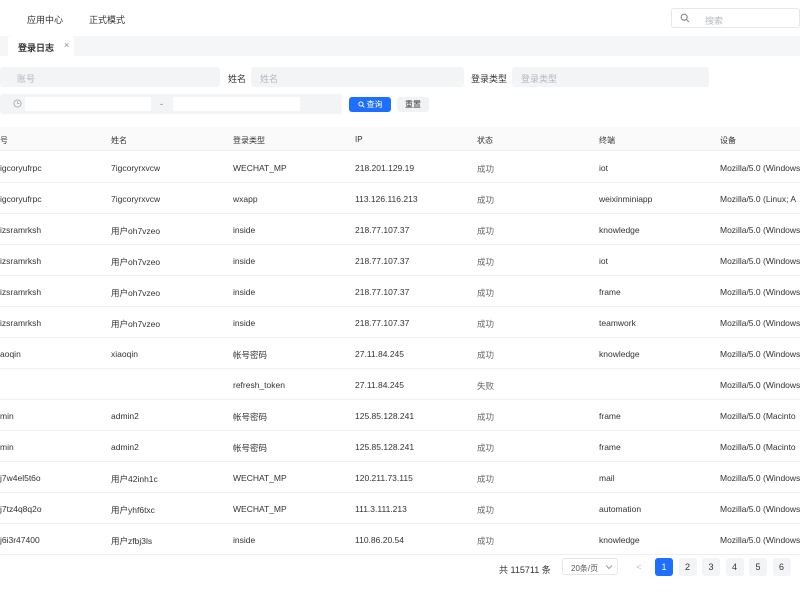 The image size is (800, 600). I want to click on cell-ip: 113.126.116.213, so click(386, 199).